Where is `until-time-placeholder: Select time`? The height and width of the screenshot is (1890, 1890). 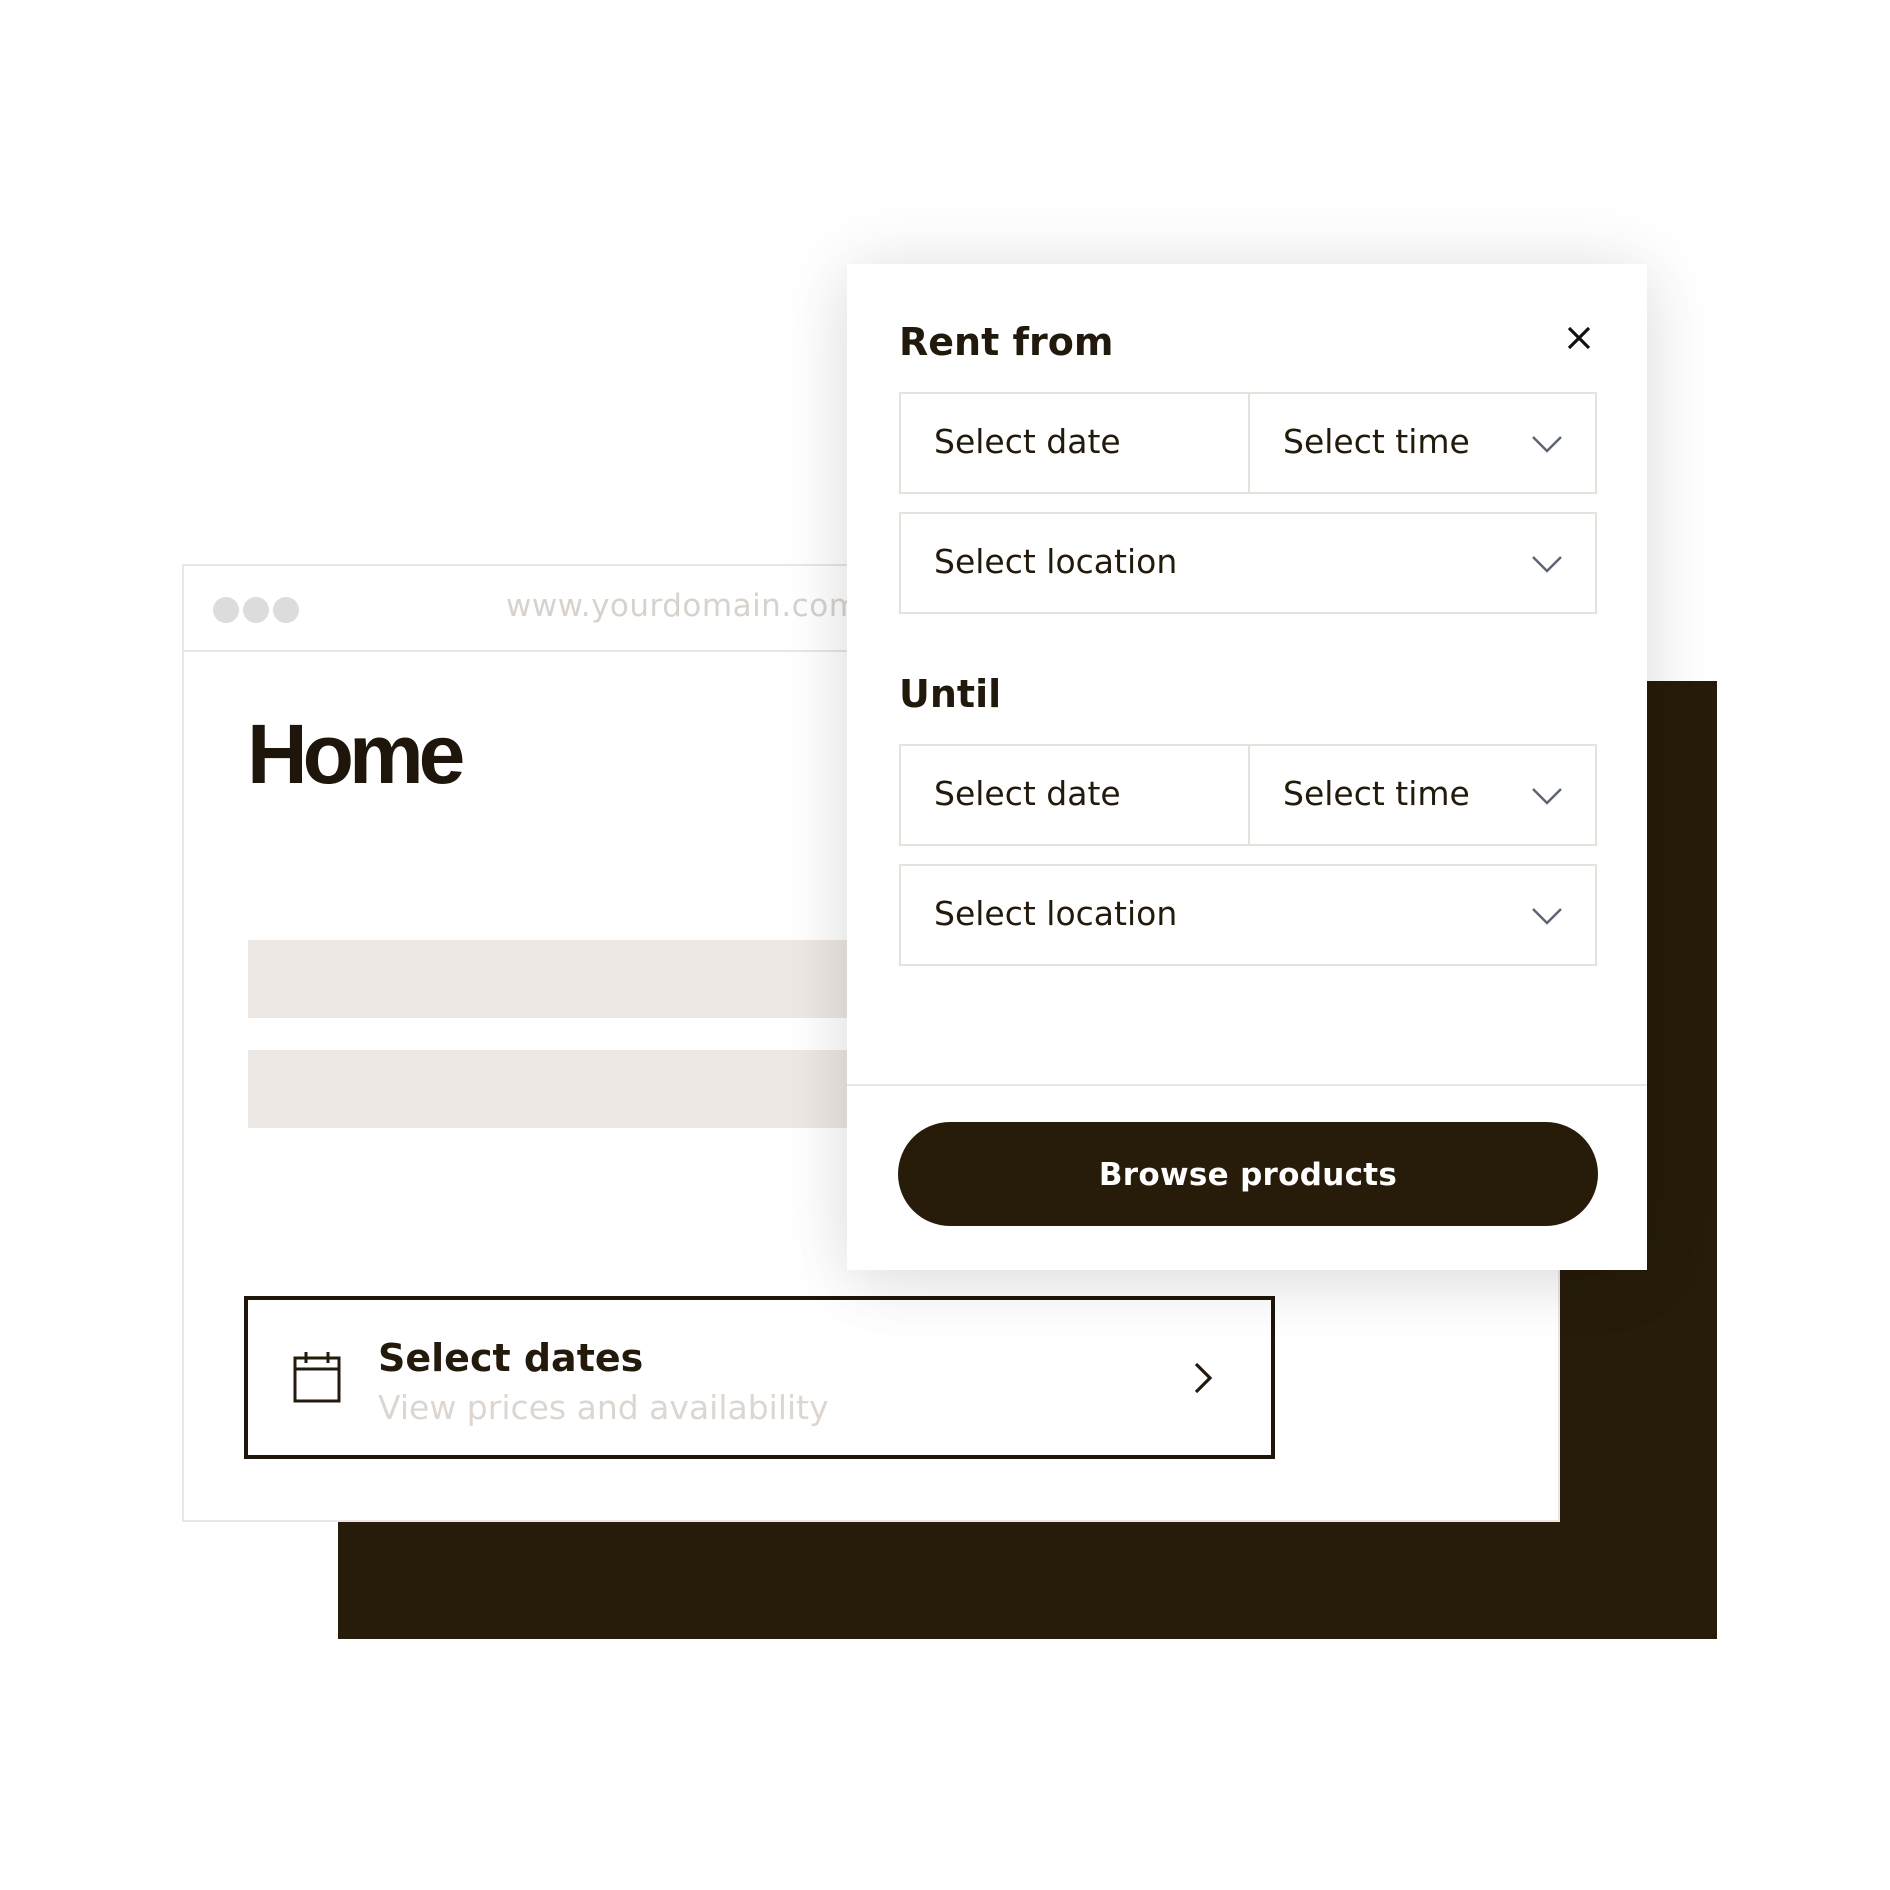 until-time-placeholder: Select time is located at coordinates (1376, 793).